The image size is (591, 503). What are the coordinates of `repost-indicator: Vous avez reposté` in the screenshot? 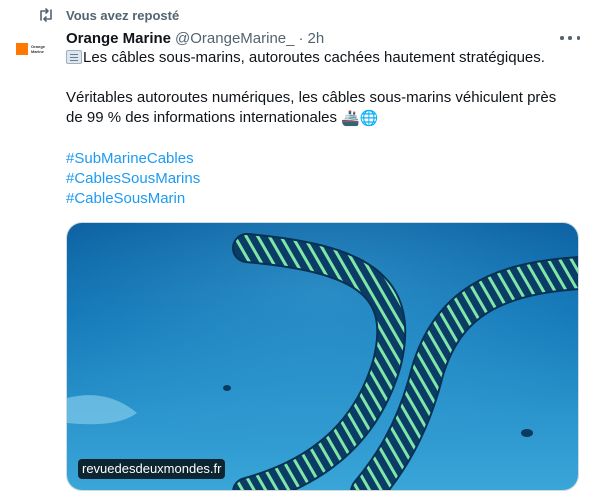 It's located at (108, 15).